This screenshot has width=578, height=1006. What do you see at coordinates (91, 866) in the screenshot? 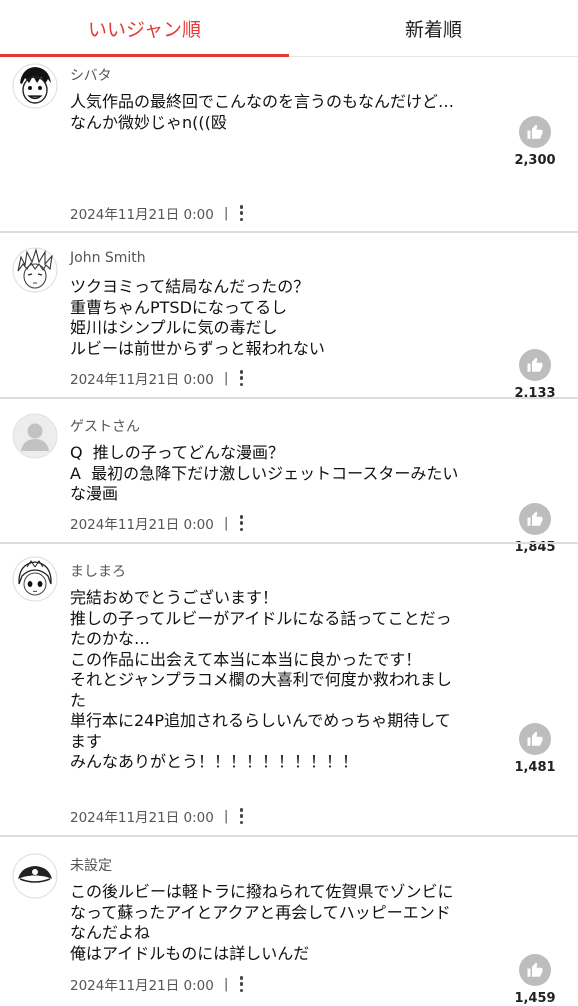
I see `comment-username: 未設定` at bounding box center [91, 866].